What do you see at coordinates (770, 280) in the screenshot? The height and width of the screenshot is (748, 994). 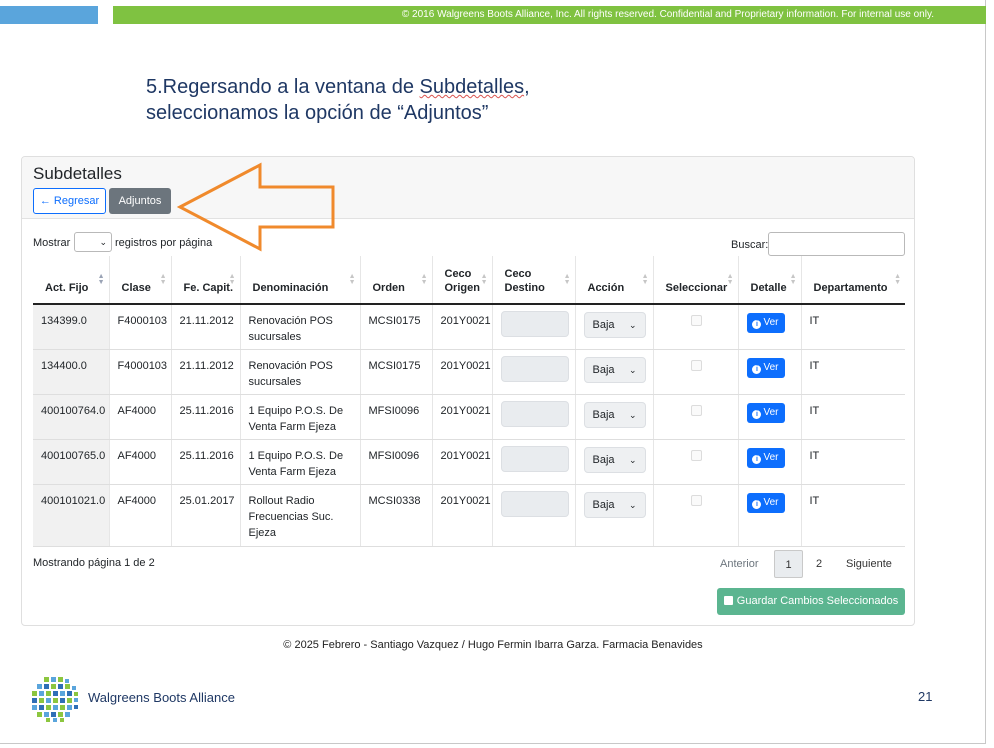 I see `col-detalle: Detalle ▲ ▼` at bounding box center [770, 280].